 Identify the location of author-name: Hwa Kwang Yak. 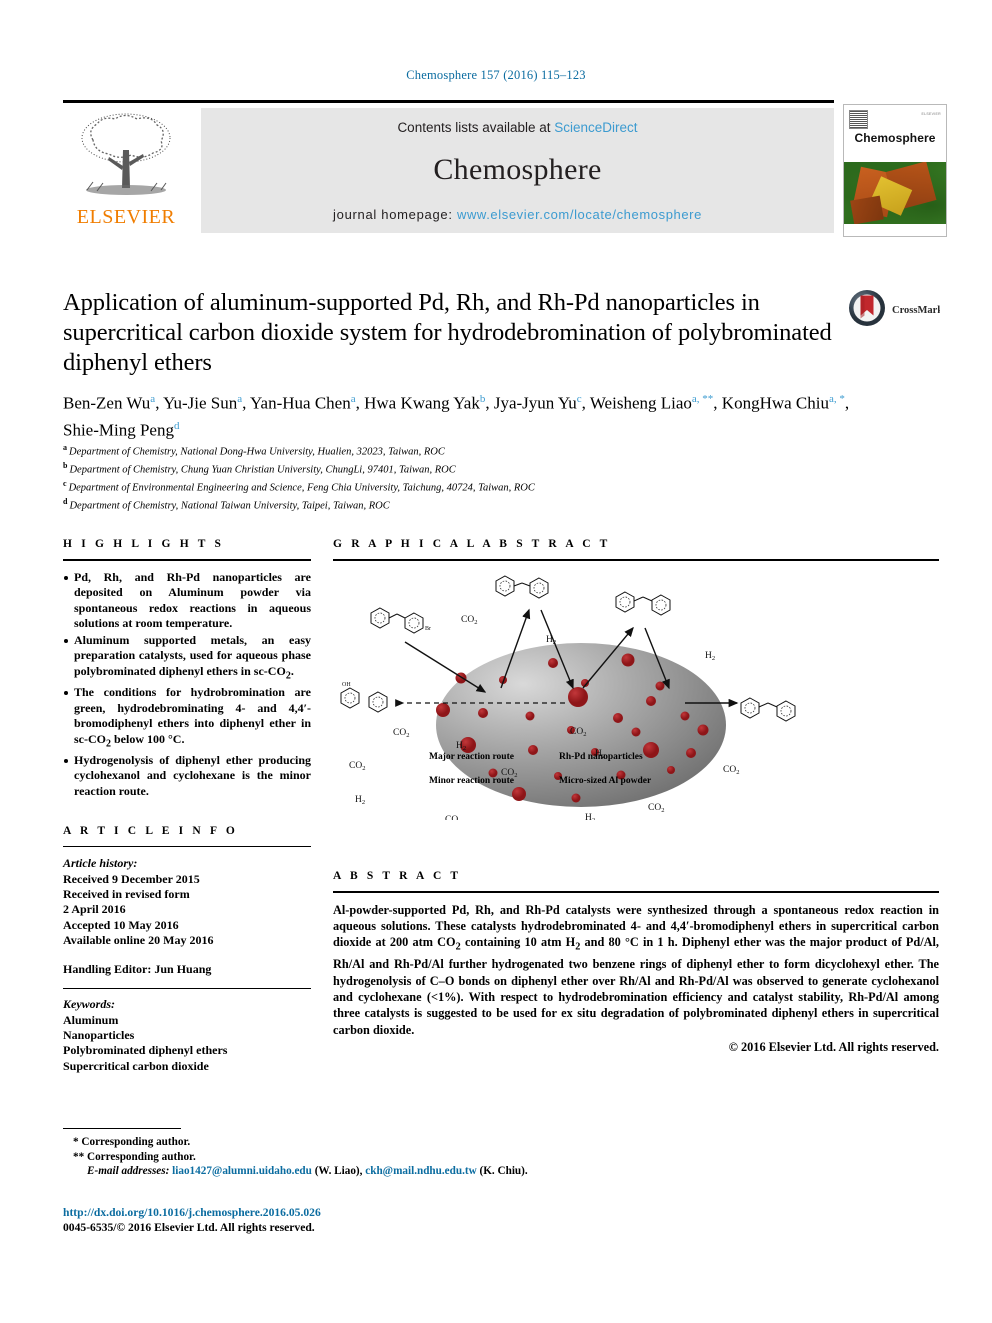
(422, 403).